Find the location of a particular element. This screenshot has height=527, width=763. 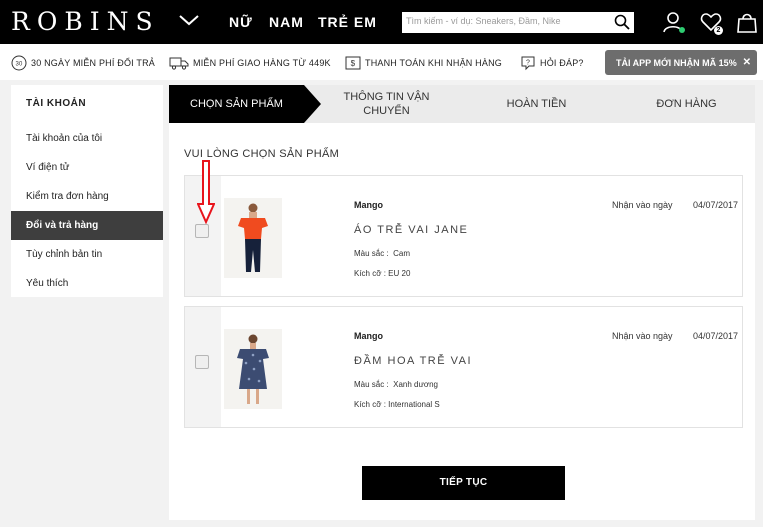

bag-icon is located at coordinates (747, 22).